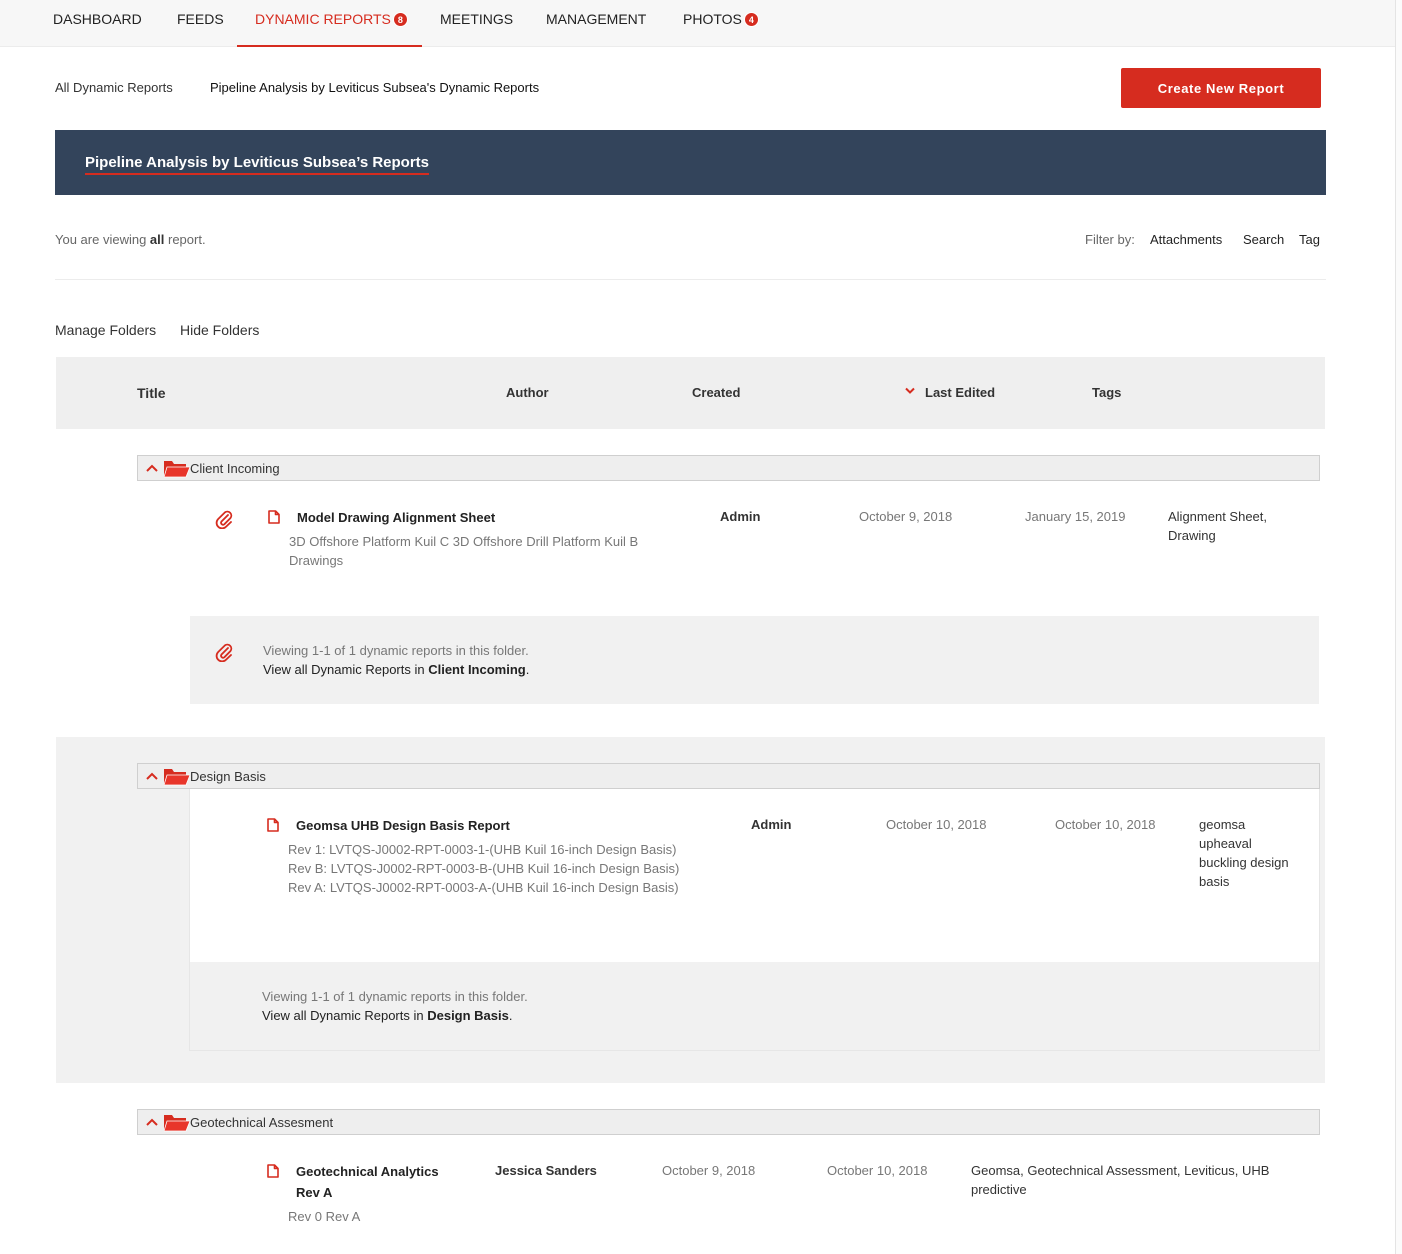  Describe the element at coordinates (1110, 239) in the screenshot. I see `filter-label: Filter by:` at that location.